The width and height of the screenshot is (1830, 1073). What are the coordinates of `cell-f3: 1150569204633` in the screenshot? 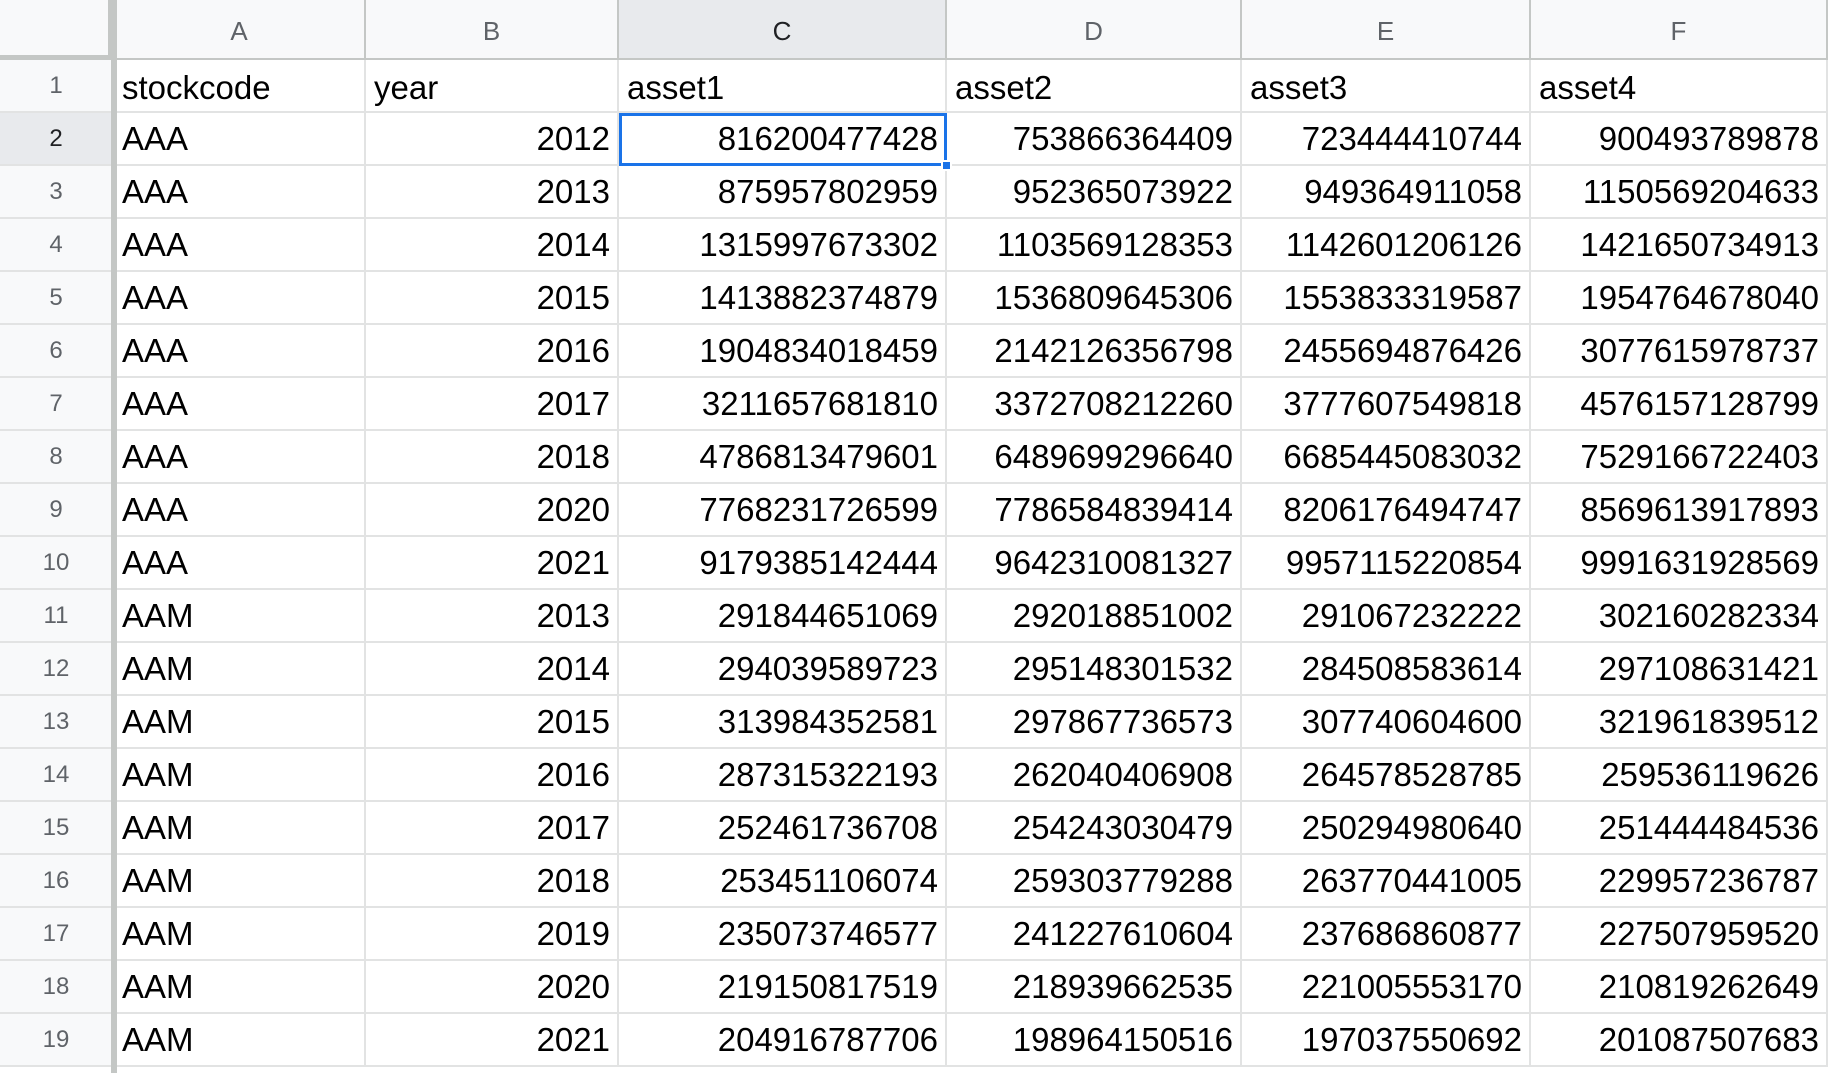 It's located at (1679, 192).